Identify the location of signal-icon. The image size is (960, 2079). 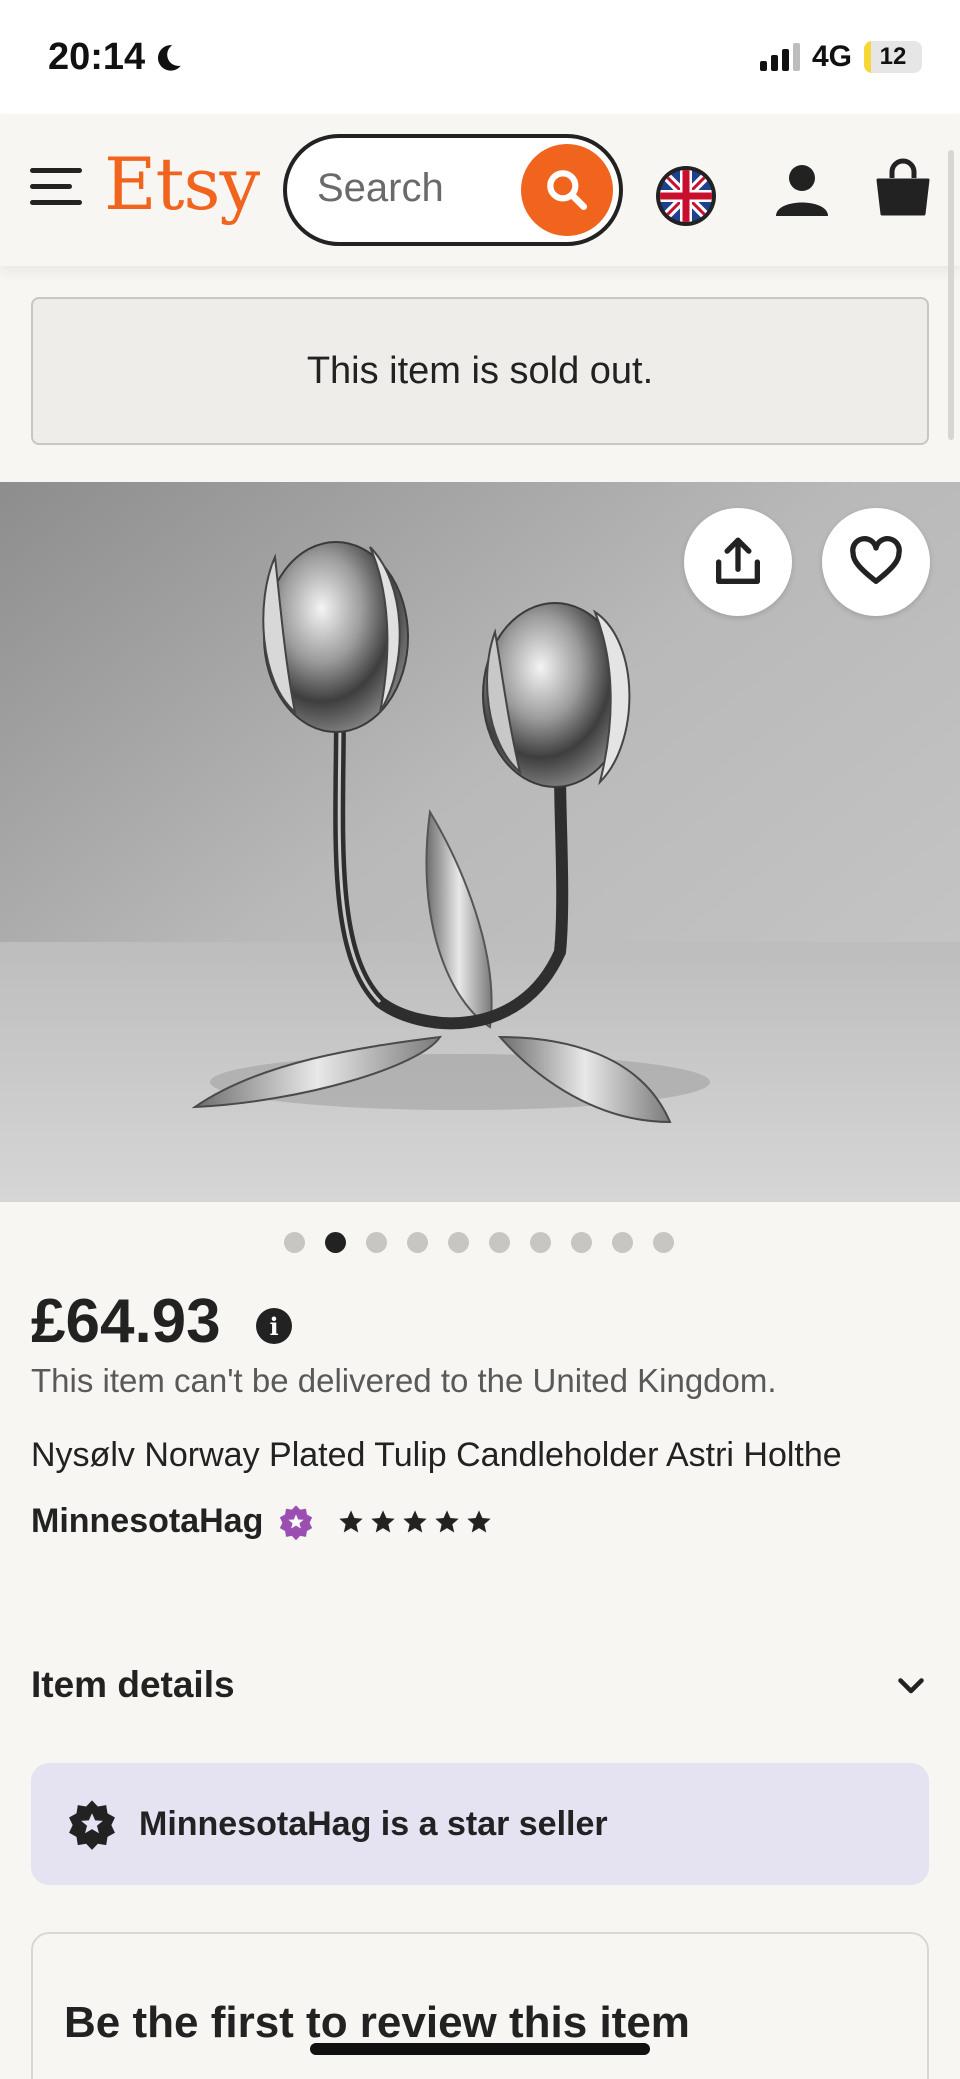
(779, 57).